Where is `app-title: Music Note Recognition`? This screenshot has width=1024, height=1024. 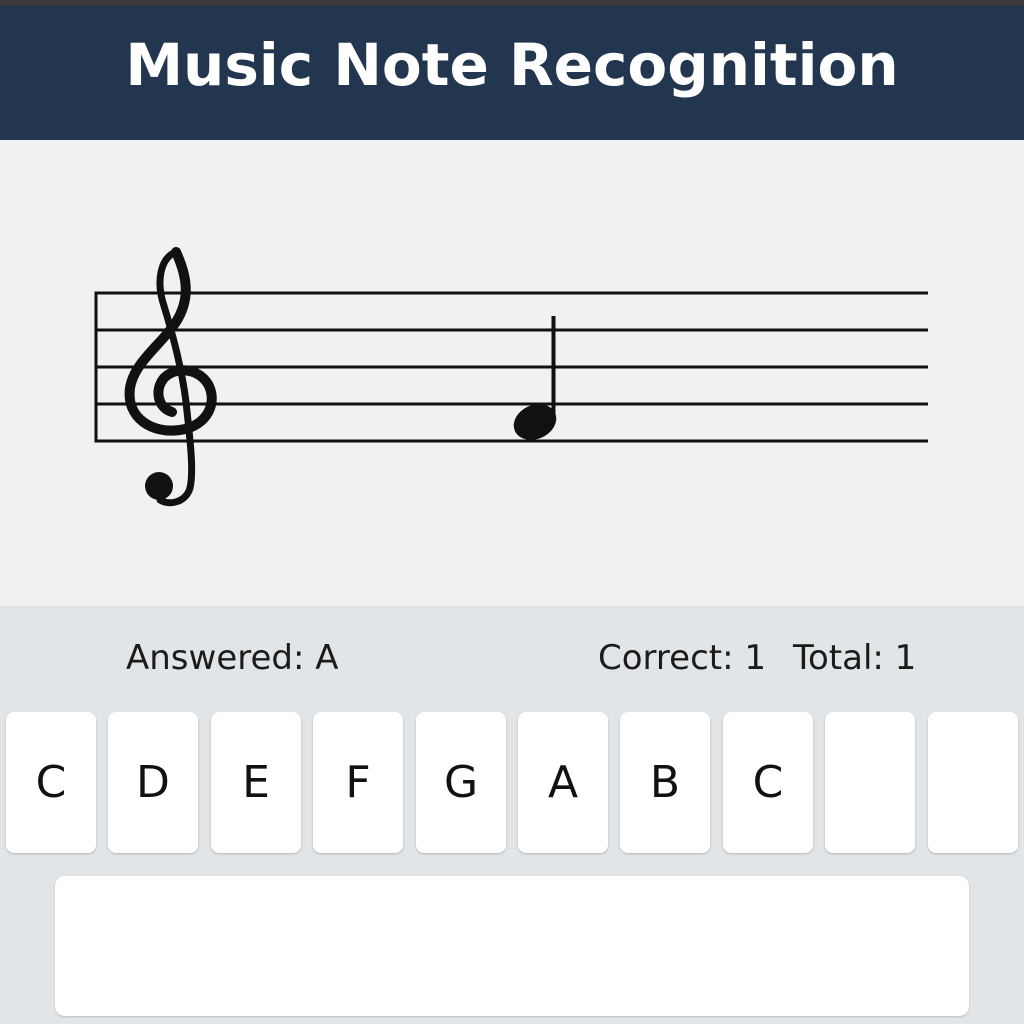
app-title: Music Note Recognition is located at coordinates (512, 65).